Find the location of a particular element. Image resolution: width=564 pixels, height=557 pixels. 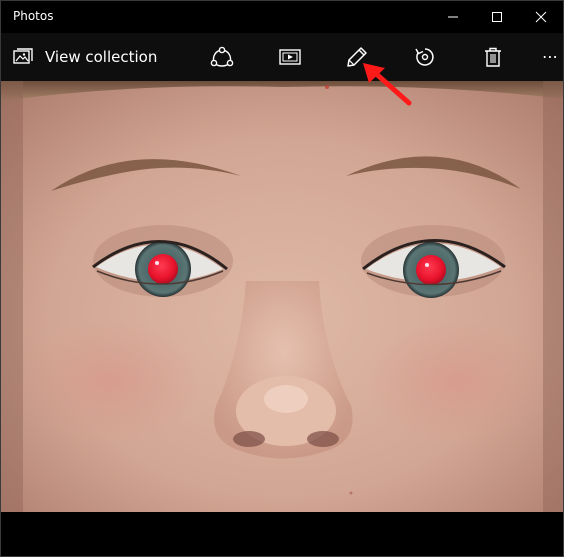

slideshow-icon is located at coordinates (290, 57).